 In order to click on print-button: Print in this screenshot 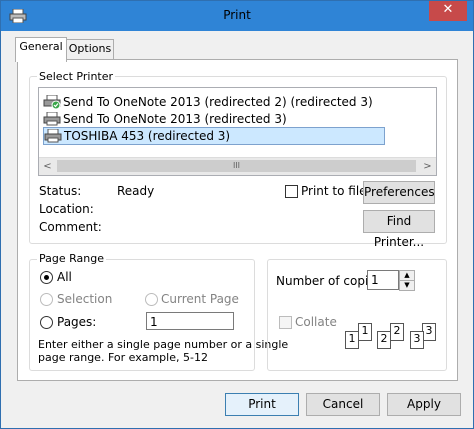, I will do `click(262, 404)`.